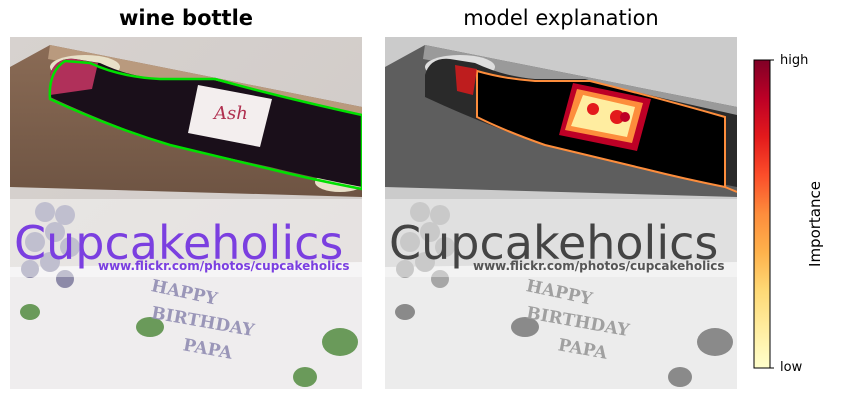  What do you see at coordinates (186, 18) in the screenshot?
I see `left-panel-title: wine bottle` at bounding box center [186, 18].